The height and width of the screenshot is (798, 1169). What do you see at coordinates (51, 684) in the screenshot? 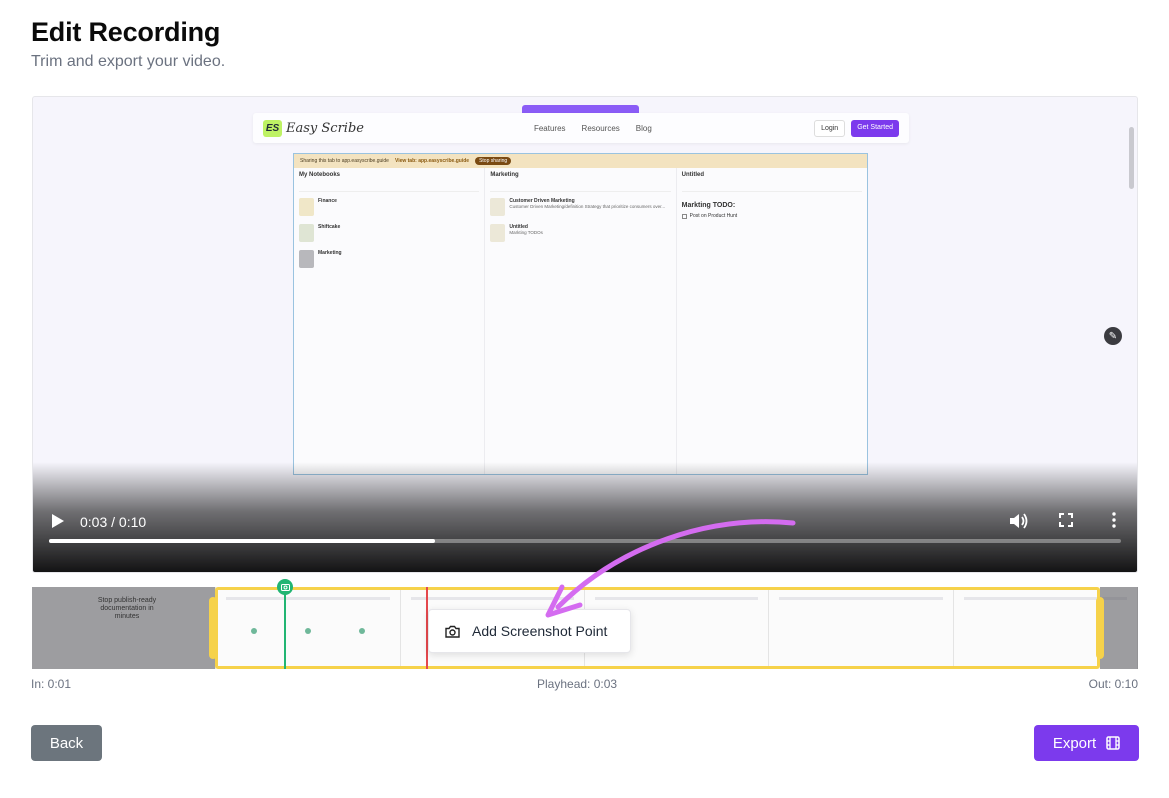
I see `in-point-label: In: 0:01` at bounding box center [51, 684].